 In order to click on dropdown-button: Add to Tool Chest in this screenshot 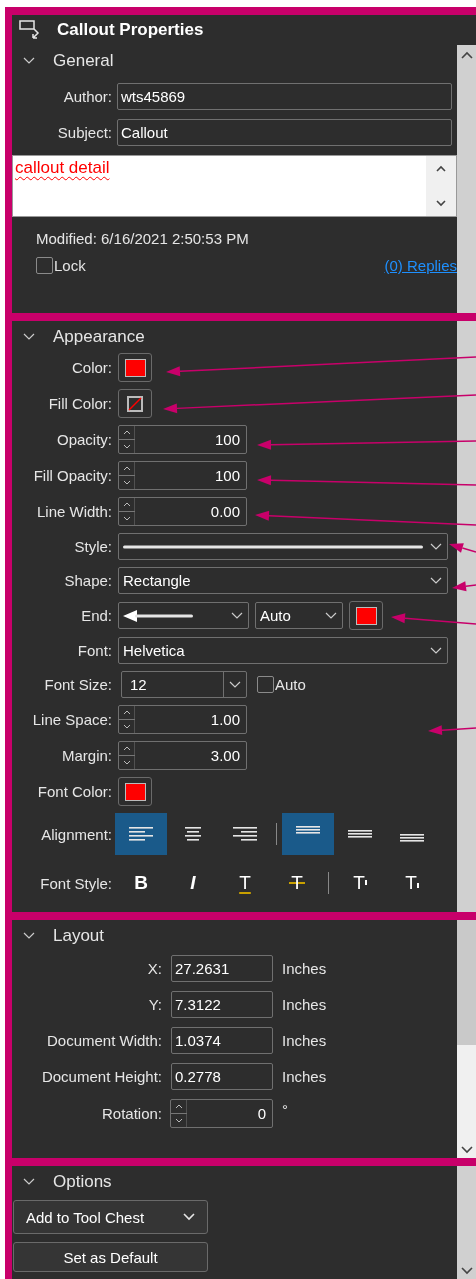, I will do `click(110, 1217)`.